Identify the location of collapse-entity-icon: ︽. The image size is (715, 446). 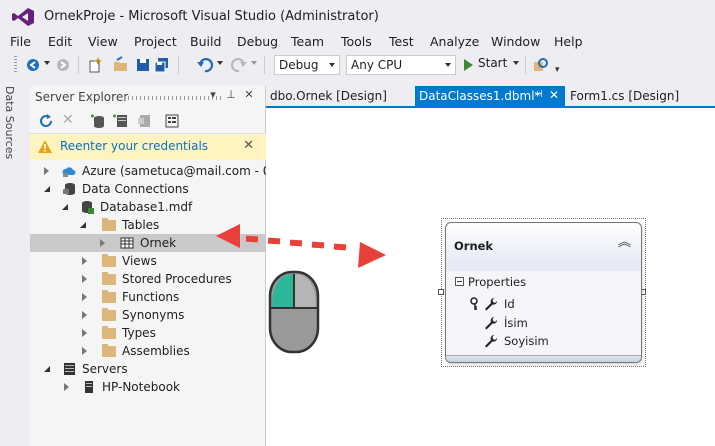
(624, 240).